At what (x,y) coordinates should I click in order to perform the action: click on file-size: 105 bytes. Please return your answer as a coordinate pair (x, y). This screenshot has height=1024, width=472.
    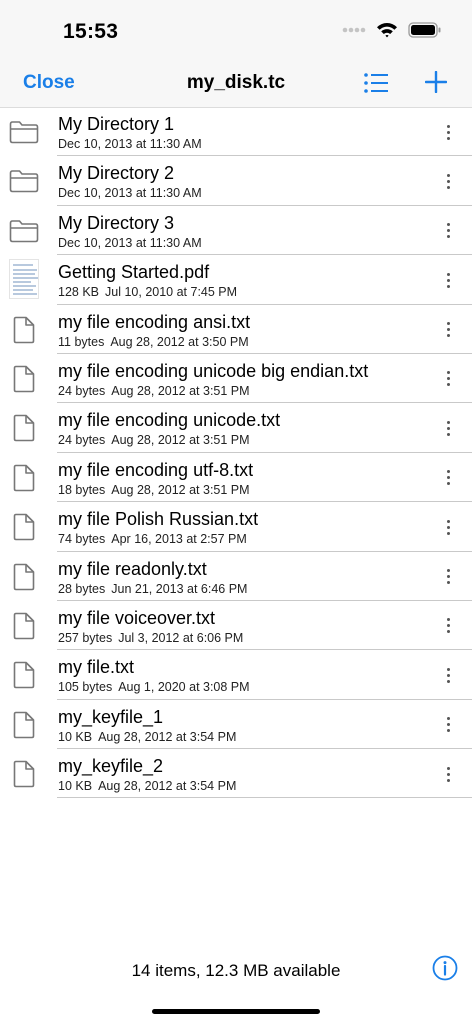
    Looking at the image, I should click on (85, 687).